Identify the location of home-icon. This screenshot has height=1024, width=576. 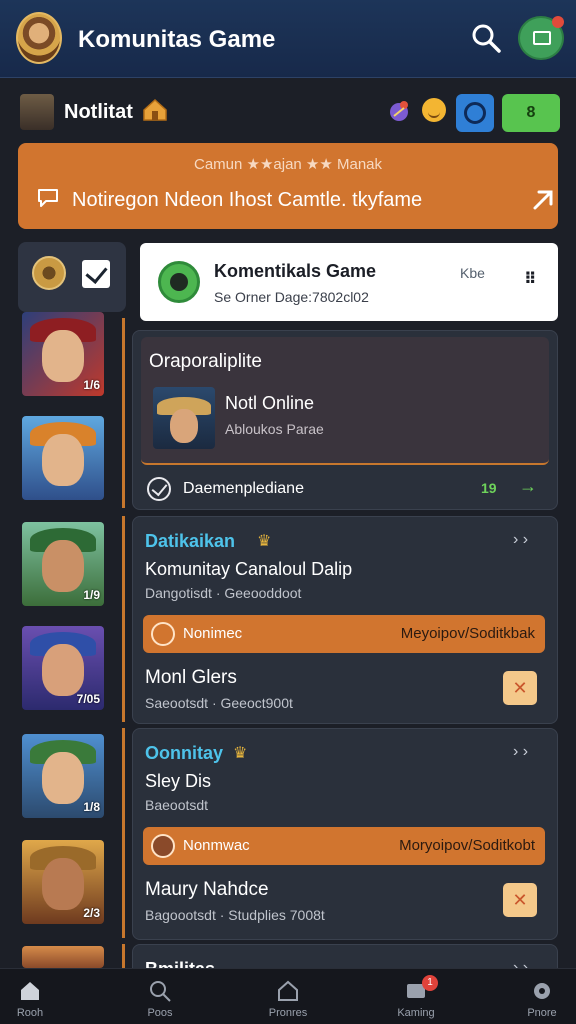
(30, 991).